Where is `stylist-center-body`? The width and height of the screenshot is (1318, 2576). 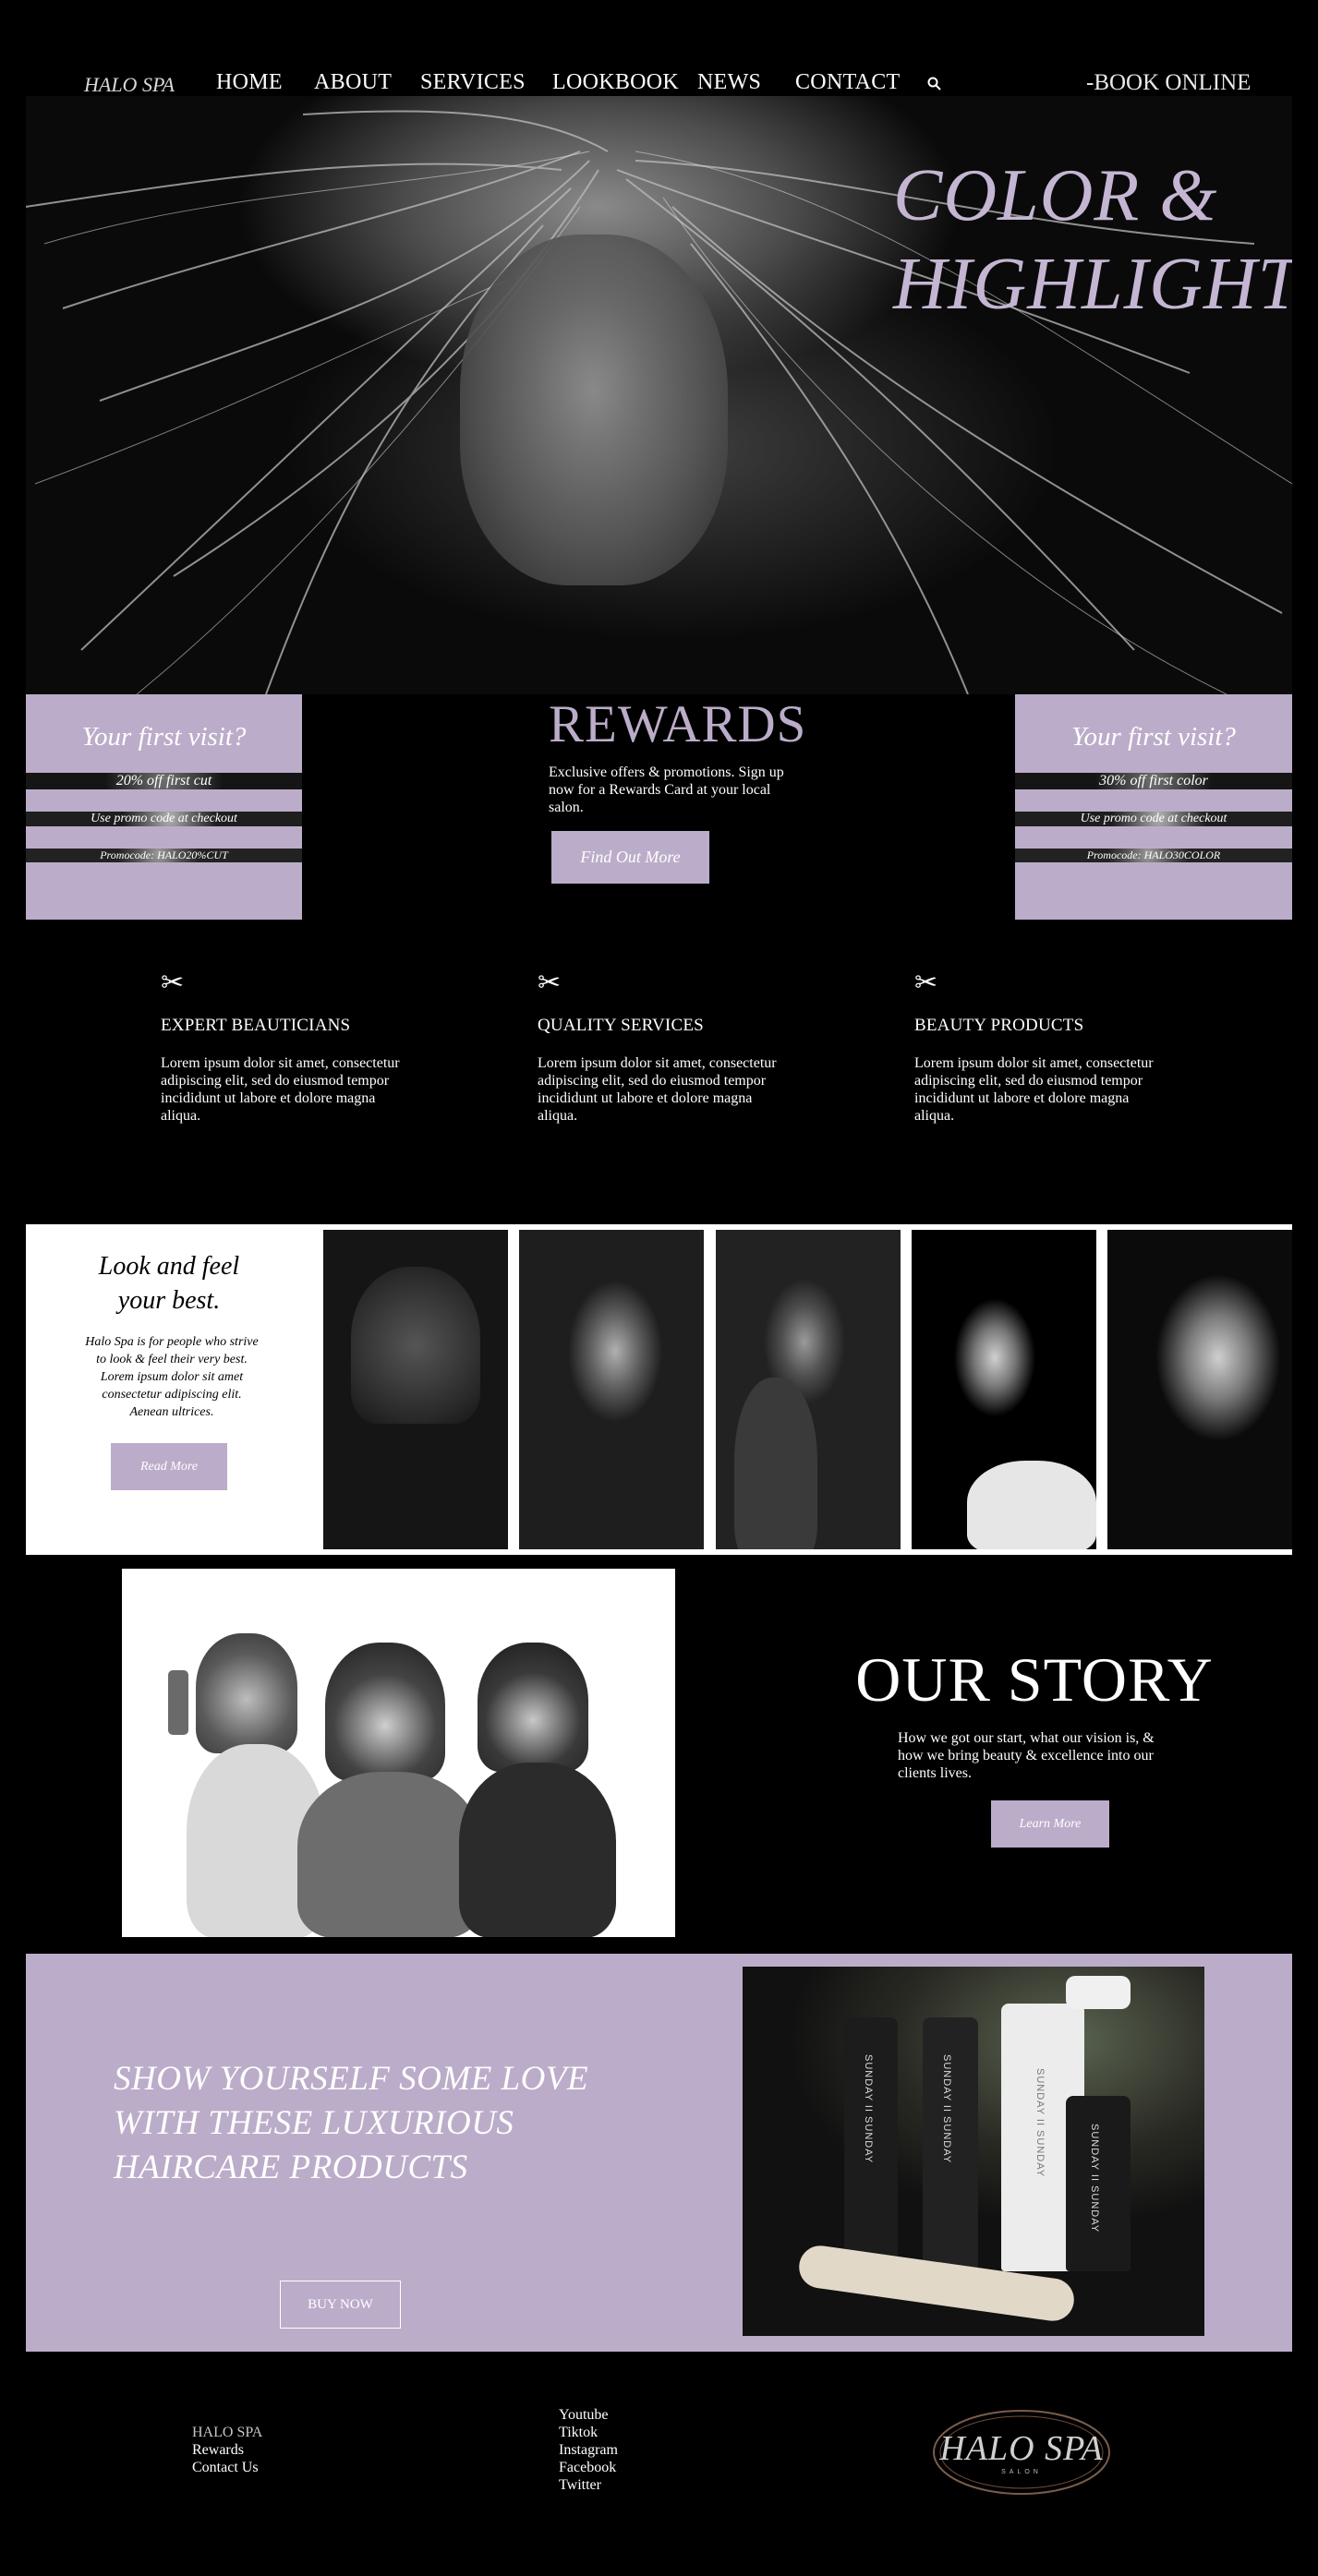
stylist-center-body is located at coordinates (389, 1854).